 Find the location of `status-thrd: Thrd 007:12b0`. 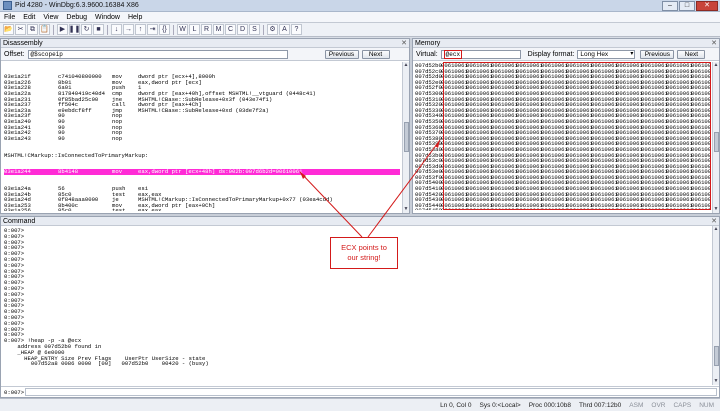

status-thrd: Thrd 007:12b0 is located at coordinates (600, 405).